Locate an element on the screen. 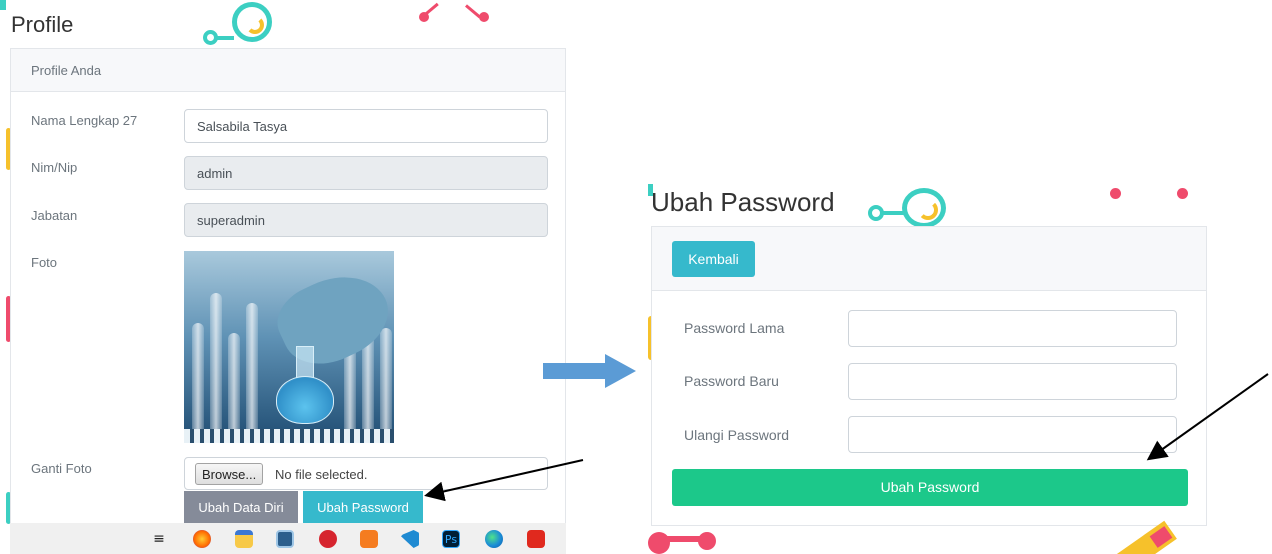 The image size is (1272, 554). firefox-icon is located at coordinates (202, 539).